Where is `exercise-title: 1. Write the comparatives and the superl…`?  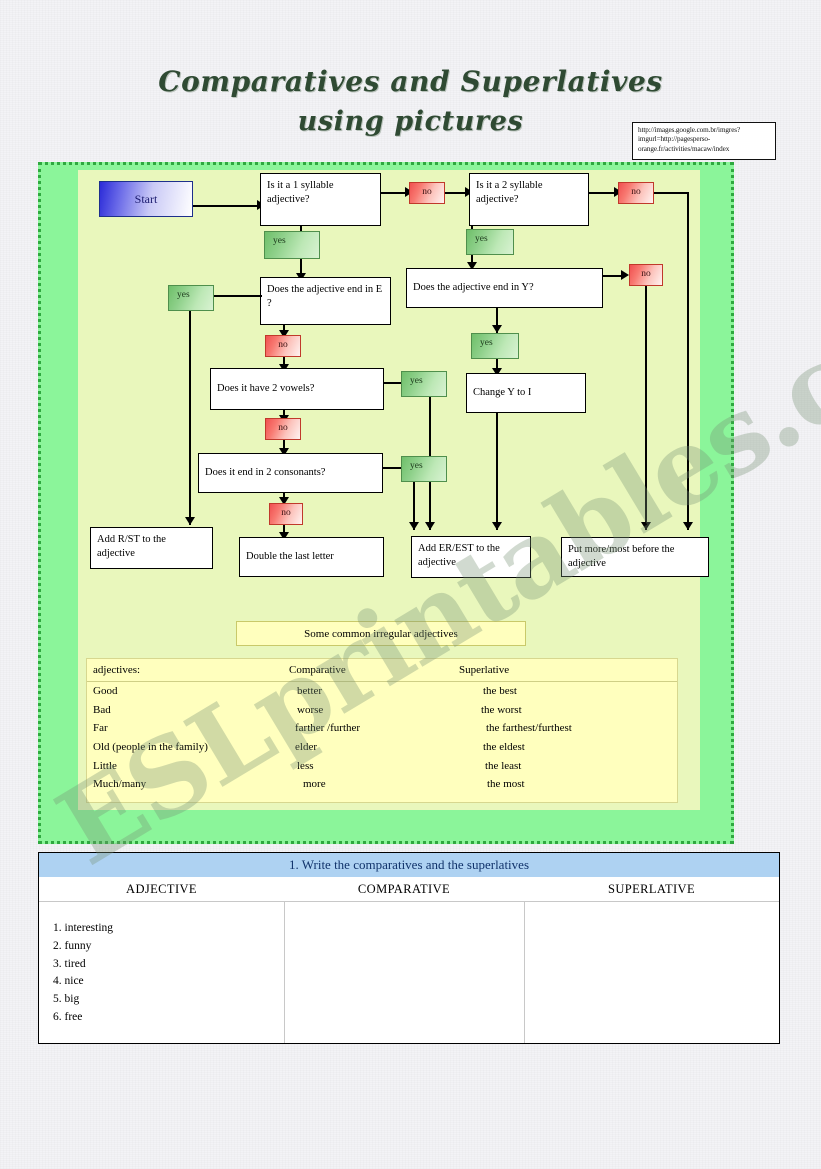 exercise-title: 1. Write the comparatives and the superl… is located at coordinates (409, 865).